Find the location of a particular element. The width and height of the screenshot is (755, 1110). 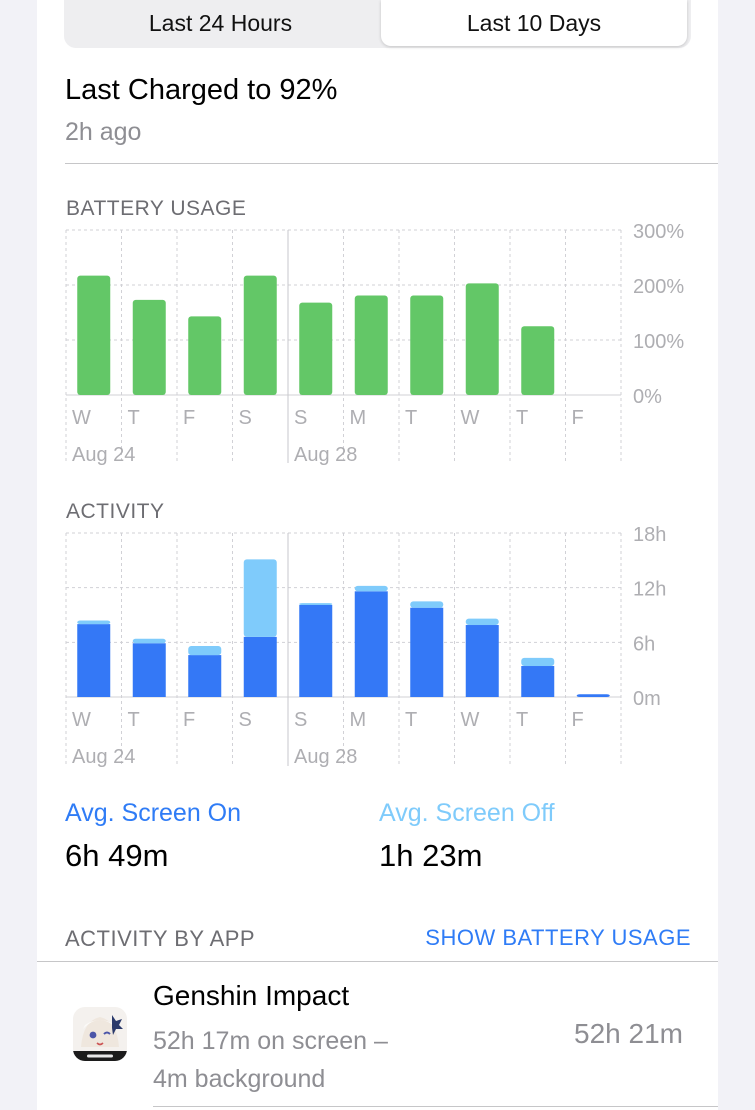

app-usage-detail: 52h 17m on screen – 4m background is located at coordinates (270, 1060).